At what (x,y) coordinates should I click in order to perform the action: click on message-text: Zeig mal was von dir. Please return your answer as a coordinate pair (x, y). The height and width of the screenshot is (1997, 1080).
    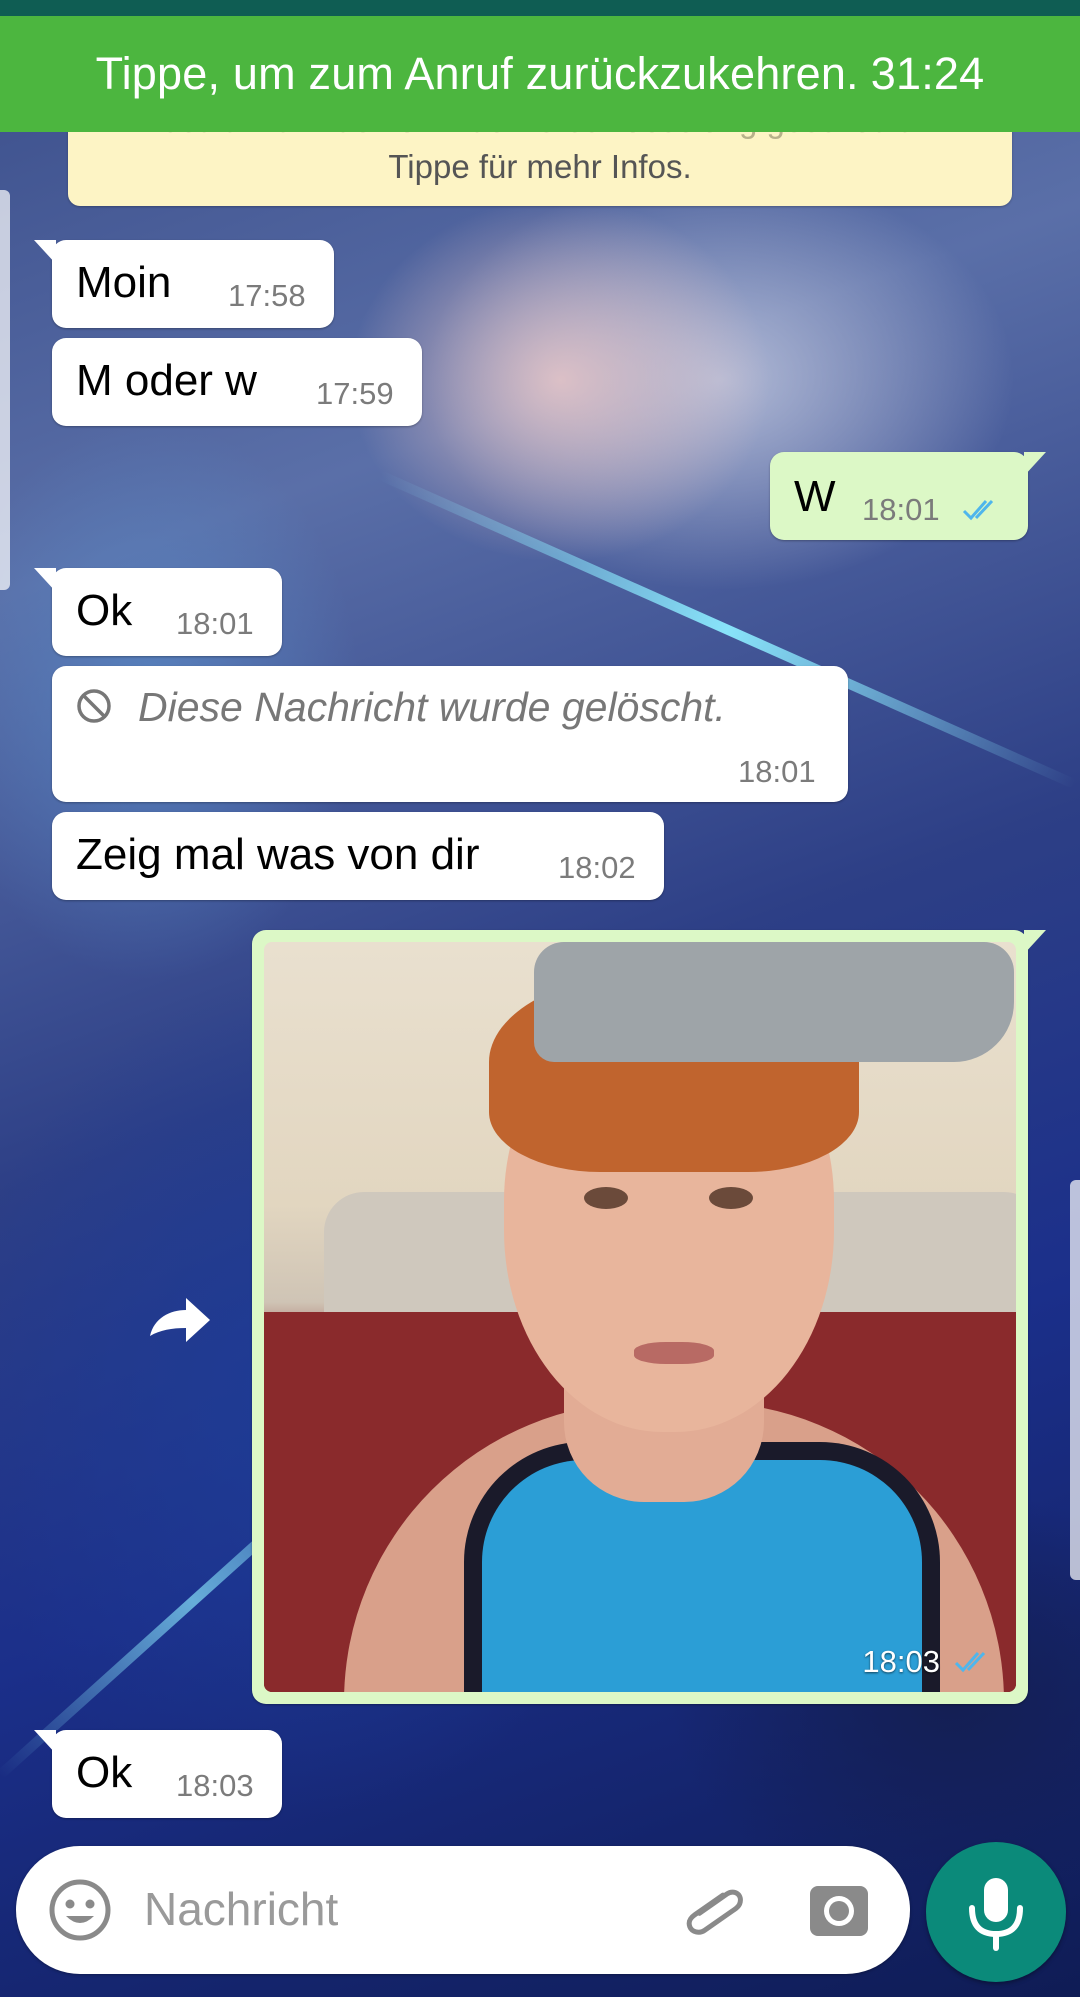
    Looking at the image, I should click on (278, 854).